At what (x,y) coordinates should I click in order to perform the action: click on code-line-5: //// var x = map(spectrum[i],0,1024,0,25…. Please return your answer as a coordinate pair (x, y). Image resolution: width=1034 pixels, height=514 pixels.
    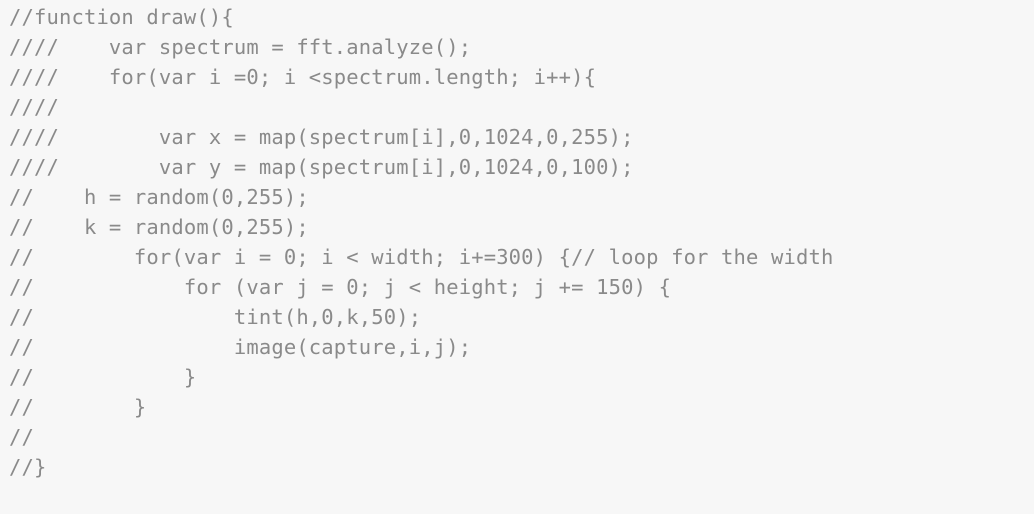
    Looking at the image, I should click on (321, 137).